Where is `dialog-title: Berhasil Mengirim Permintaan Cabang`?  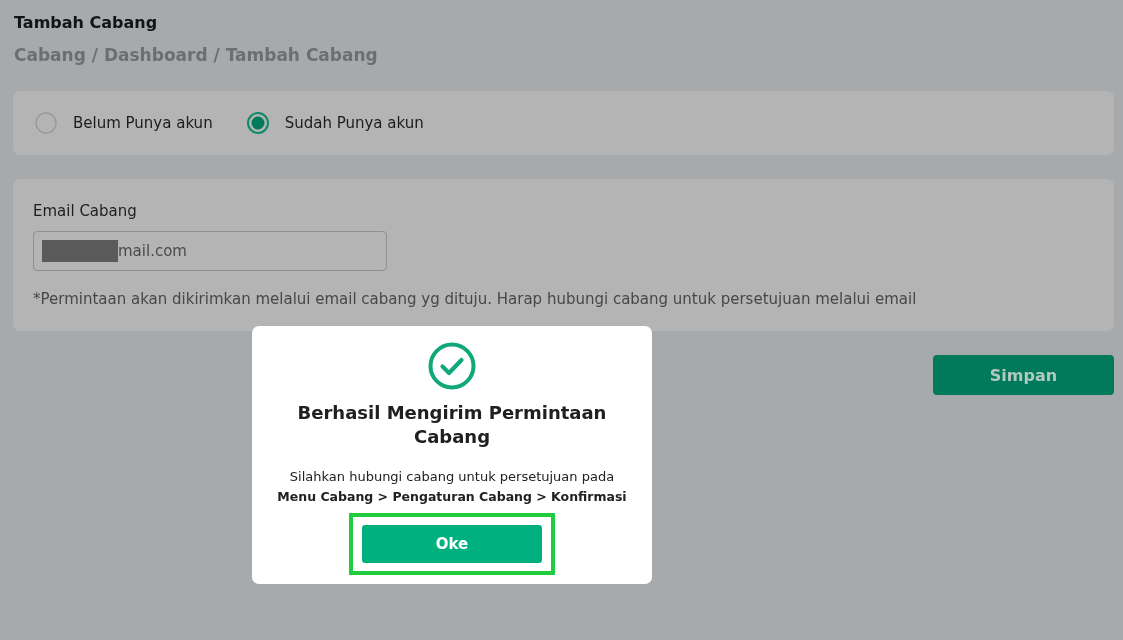 dialog-title: Berhasil Mengirim Permintaan Cabang is located at coordinates (452, 425).